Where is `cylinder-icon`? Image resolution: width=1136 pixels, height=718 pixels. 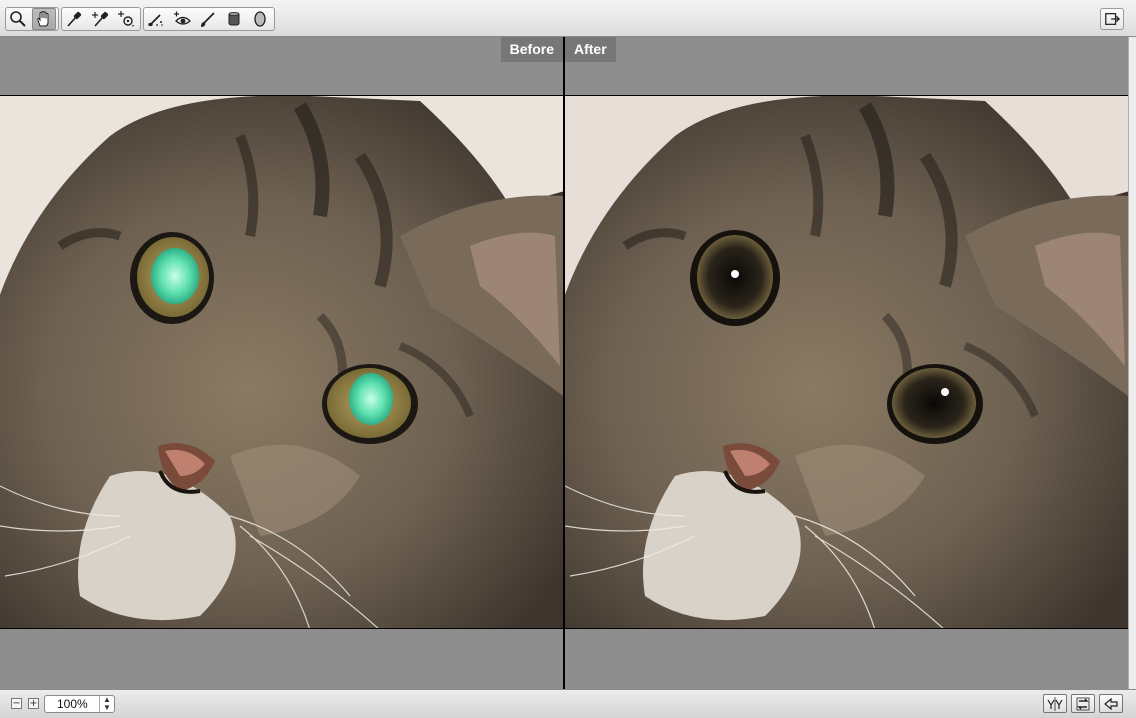
cylinder-icon is located at coordinates (234, 19).